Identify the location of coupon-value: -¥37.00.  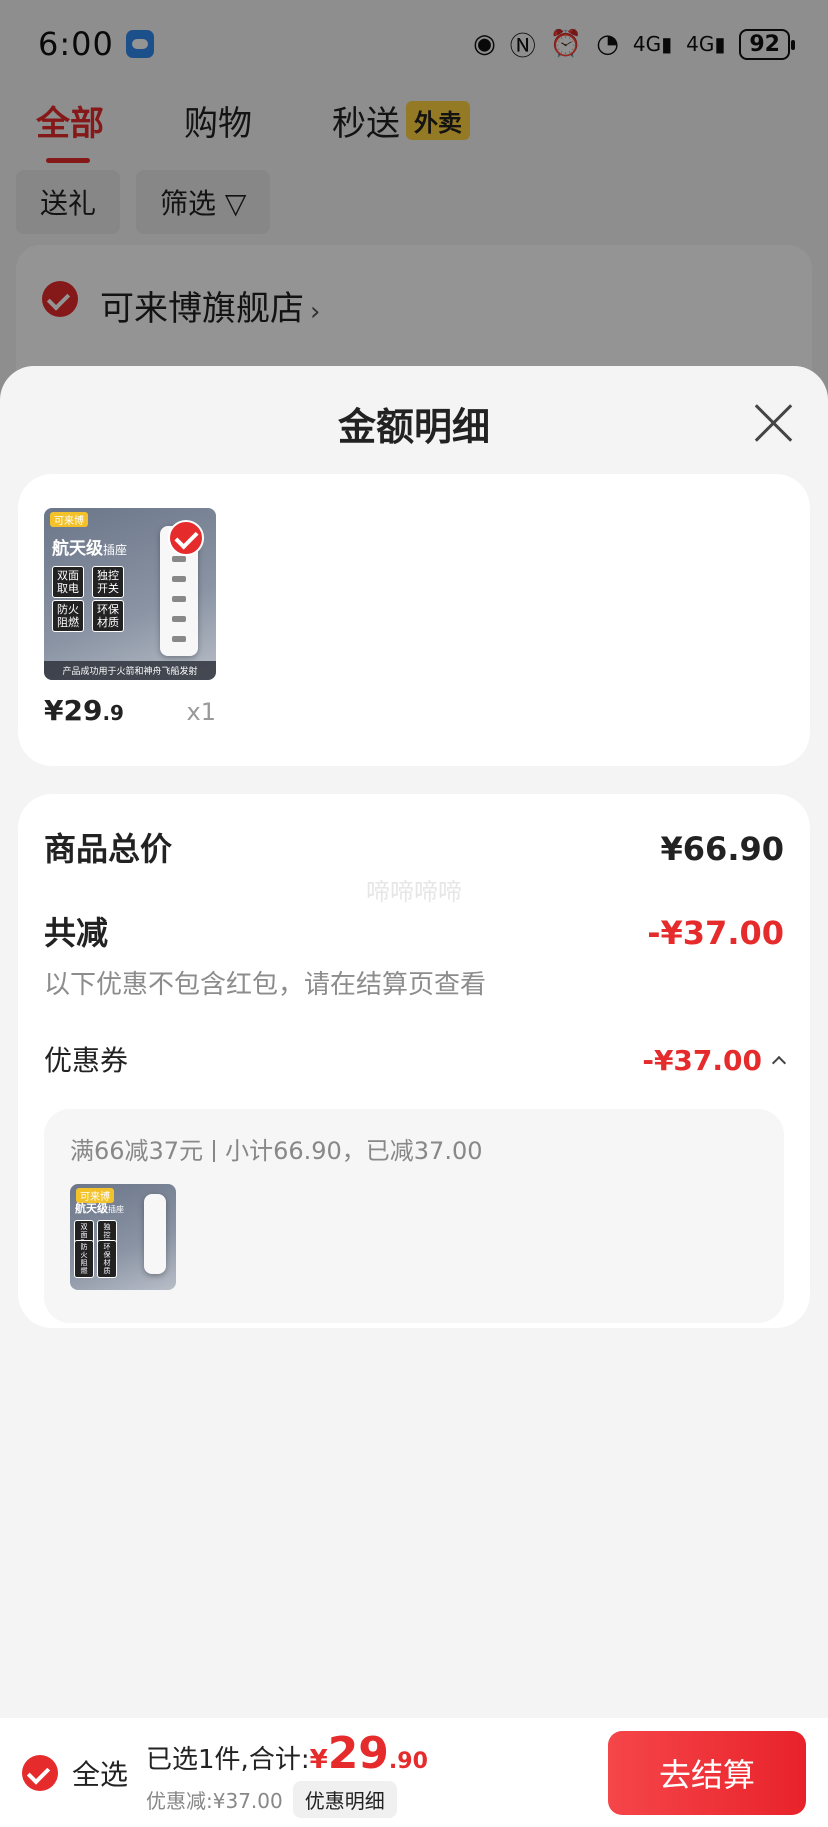
(702, 1060).